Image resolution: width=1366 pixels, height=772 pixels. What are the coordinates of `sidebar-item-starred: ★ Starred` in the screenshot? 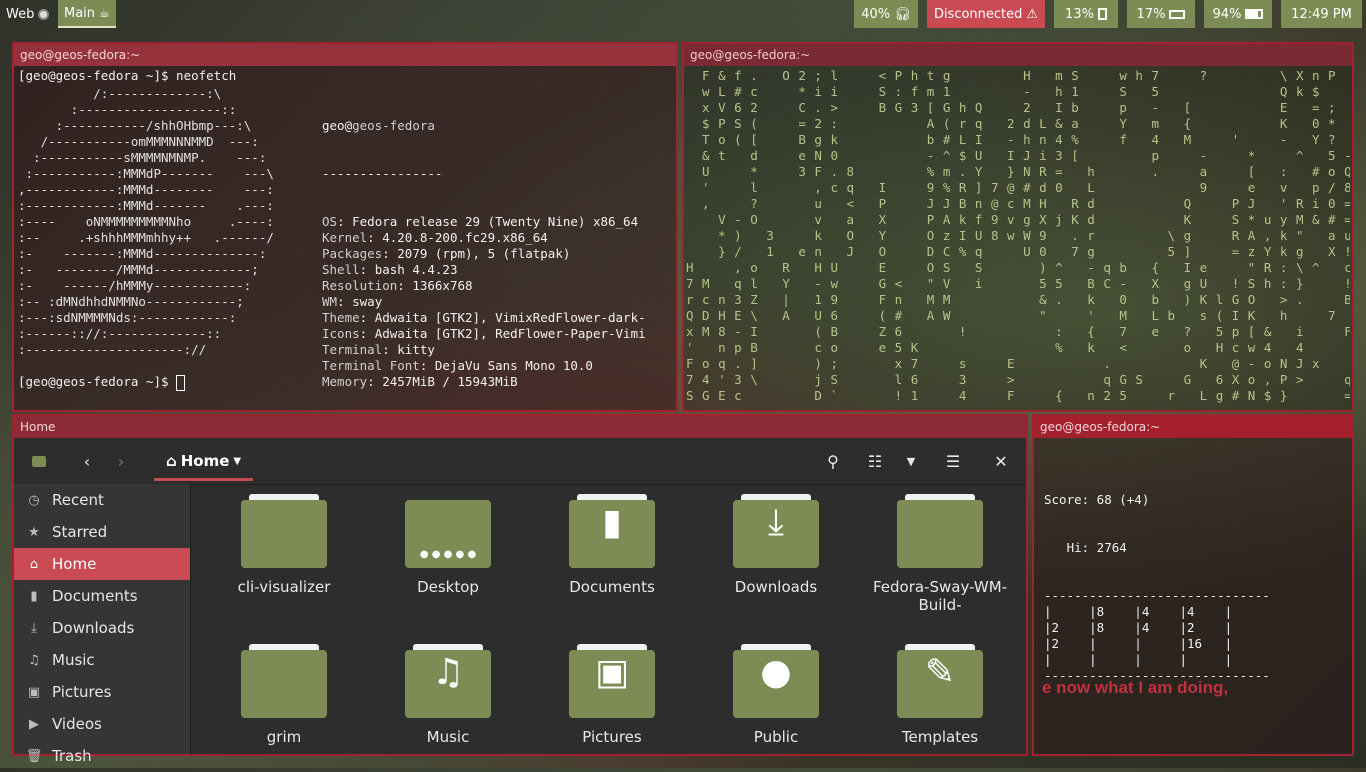 It's located at (102, 532).